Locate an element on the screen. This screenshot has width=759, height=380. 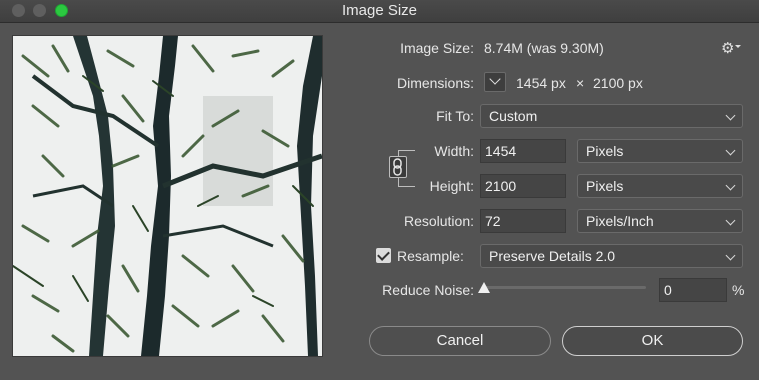
resolution-input: 72 is located at coordinates (523, 221).